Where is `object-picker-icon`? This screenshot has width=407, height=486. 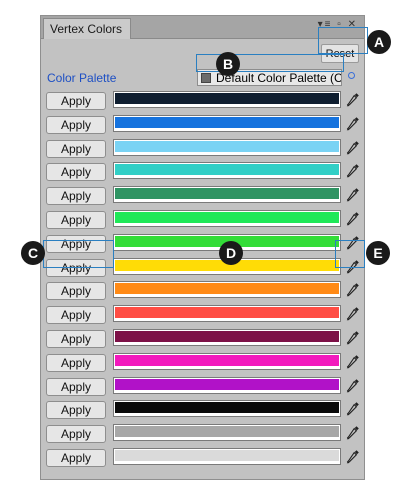
object-picker-icon is located at coordinates (351, 75).